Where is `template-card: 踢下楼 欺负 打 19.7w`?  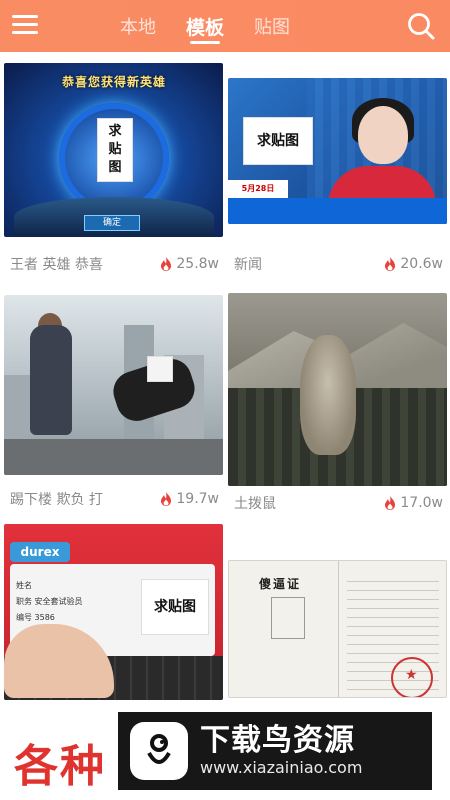 template-card: 踢下楼 欺负 打 19.7w is located at coordinates (113, 409).